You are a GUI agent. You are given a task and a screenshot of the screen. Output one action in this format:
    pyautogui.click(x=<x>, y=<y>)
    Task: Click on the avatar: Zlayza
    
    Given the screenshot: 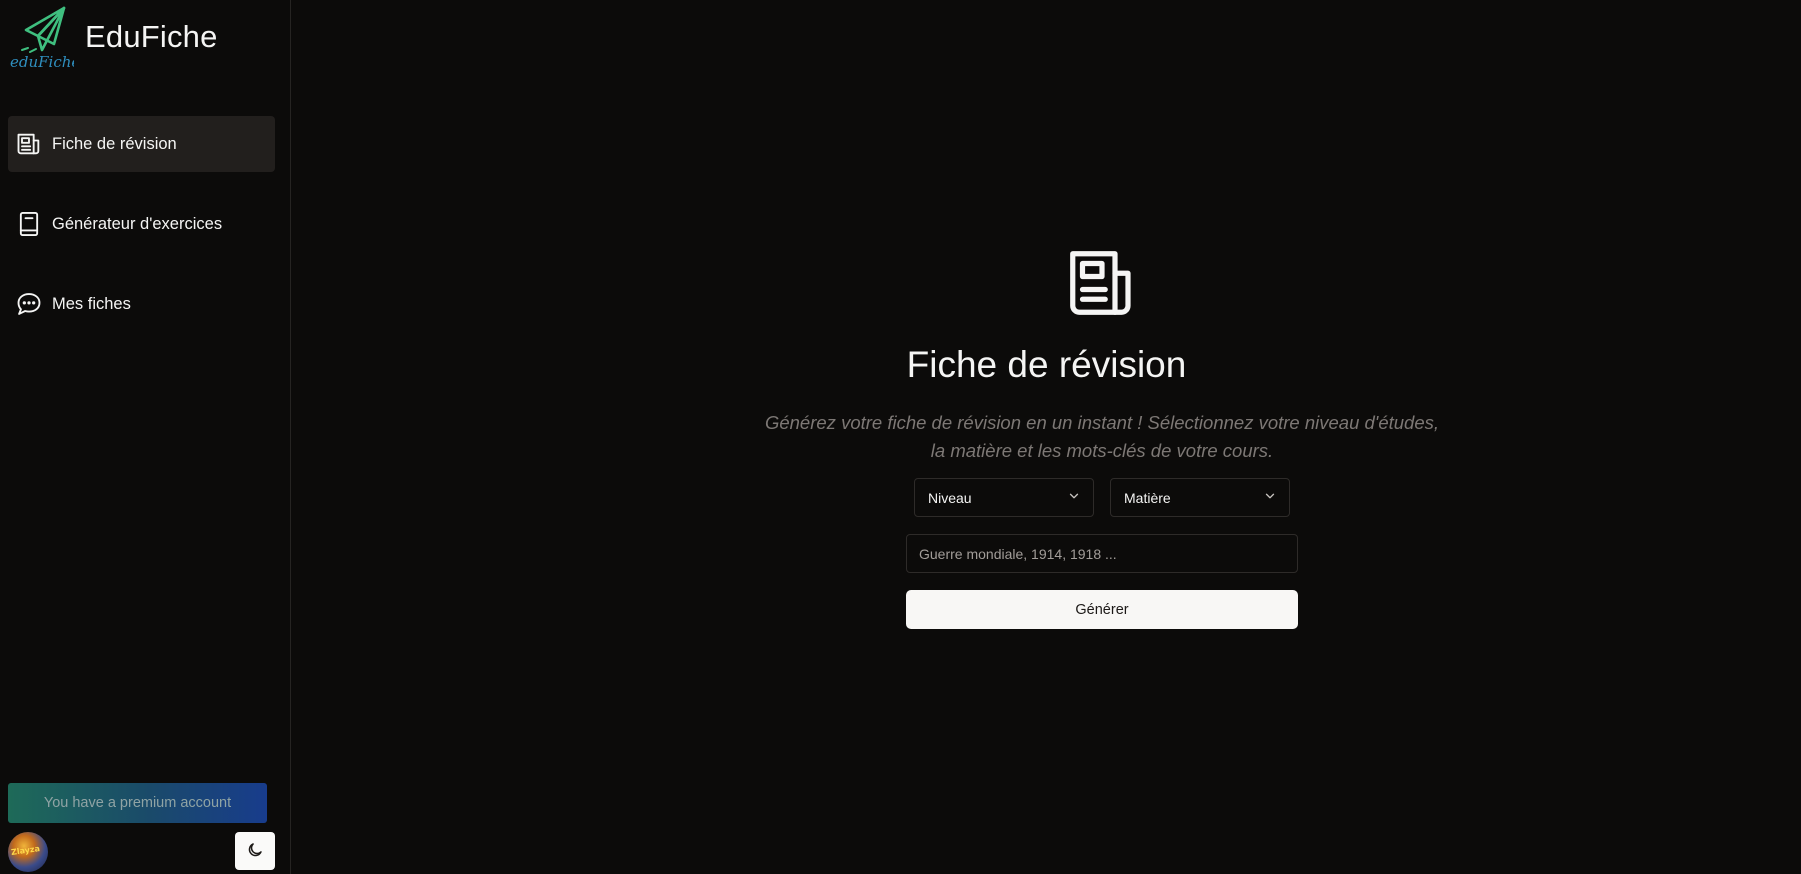 What is the action you would take?
    pyautogui.click(x=28, y=852)
    